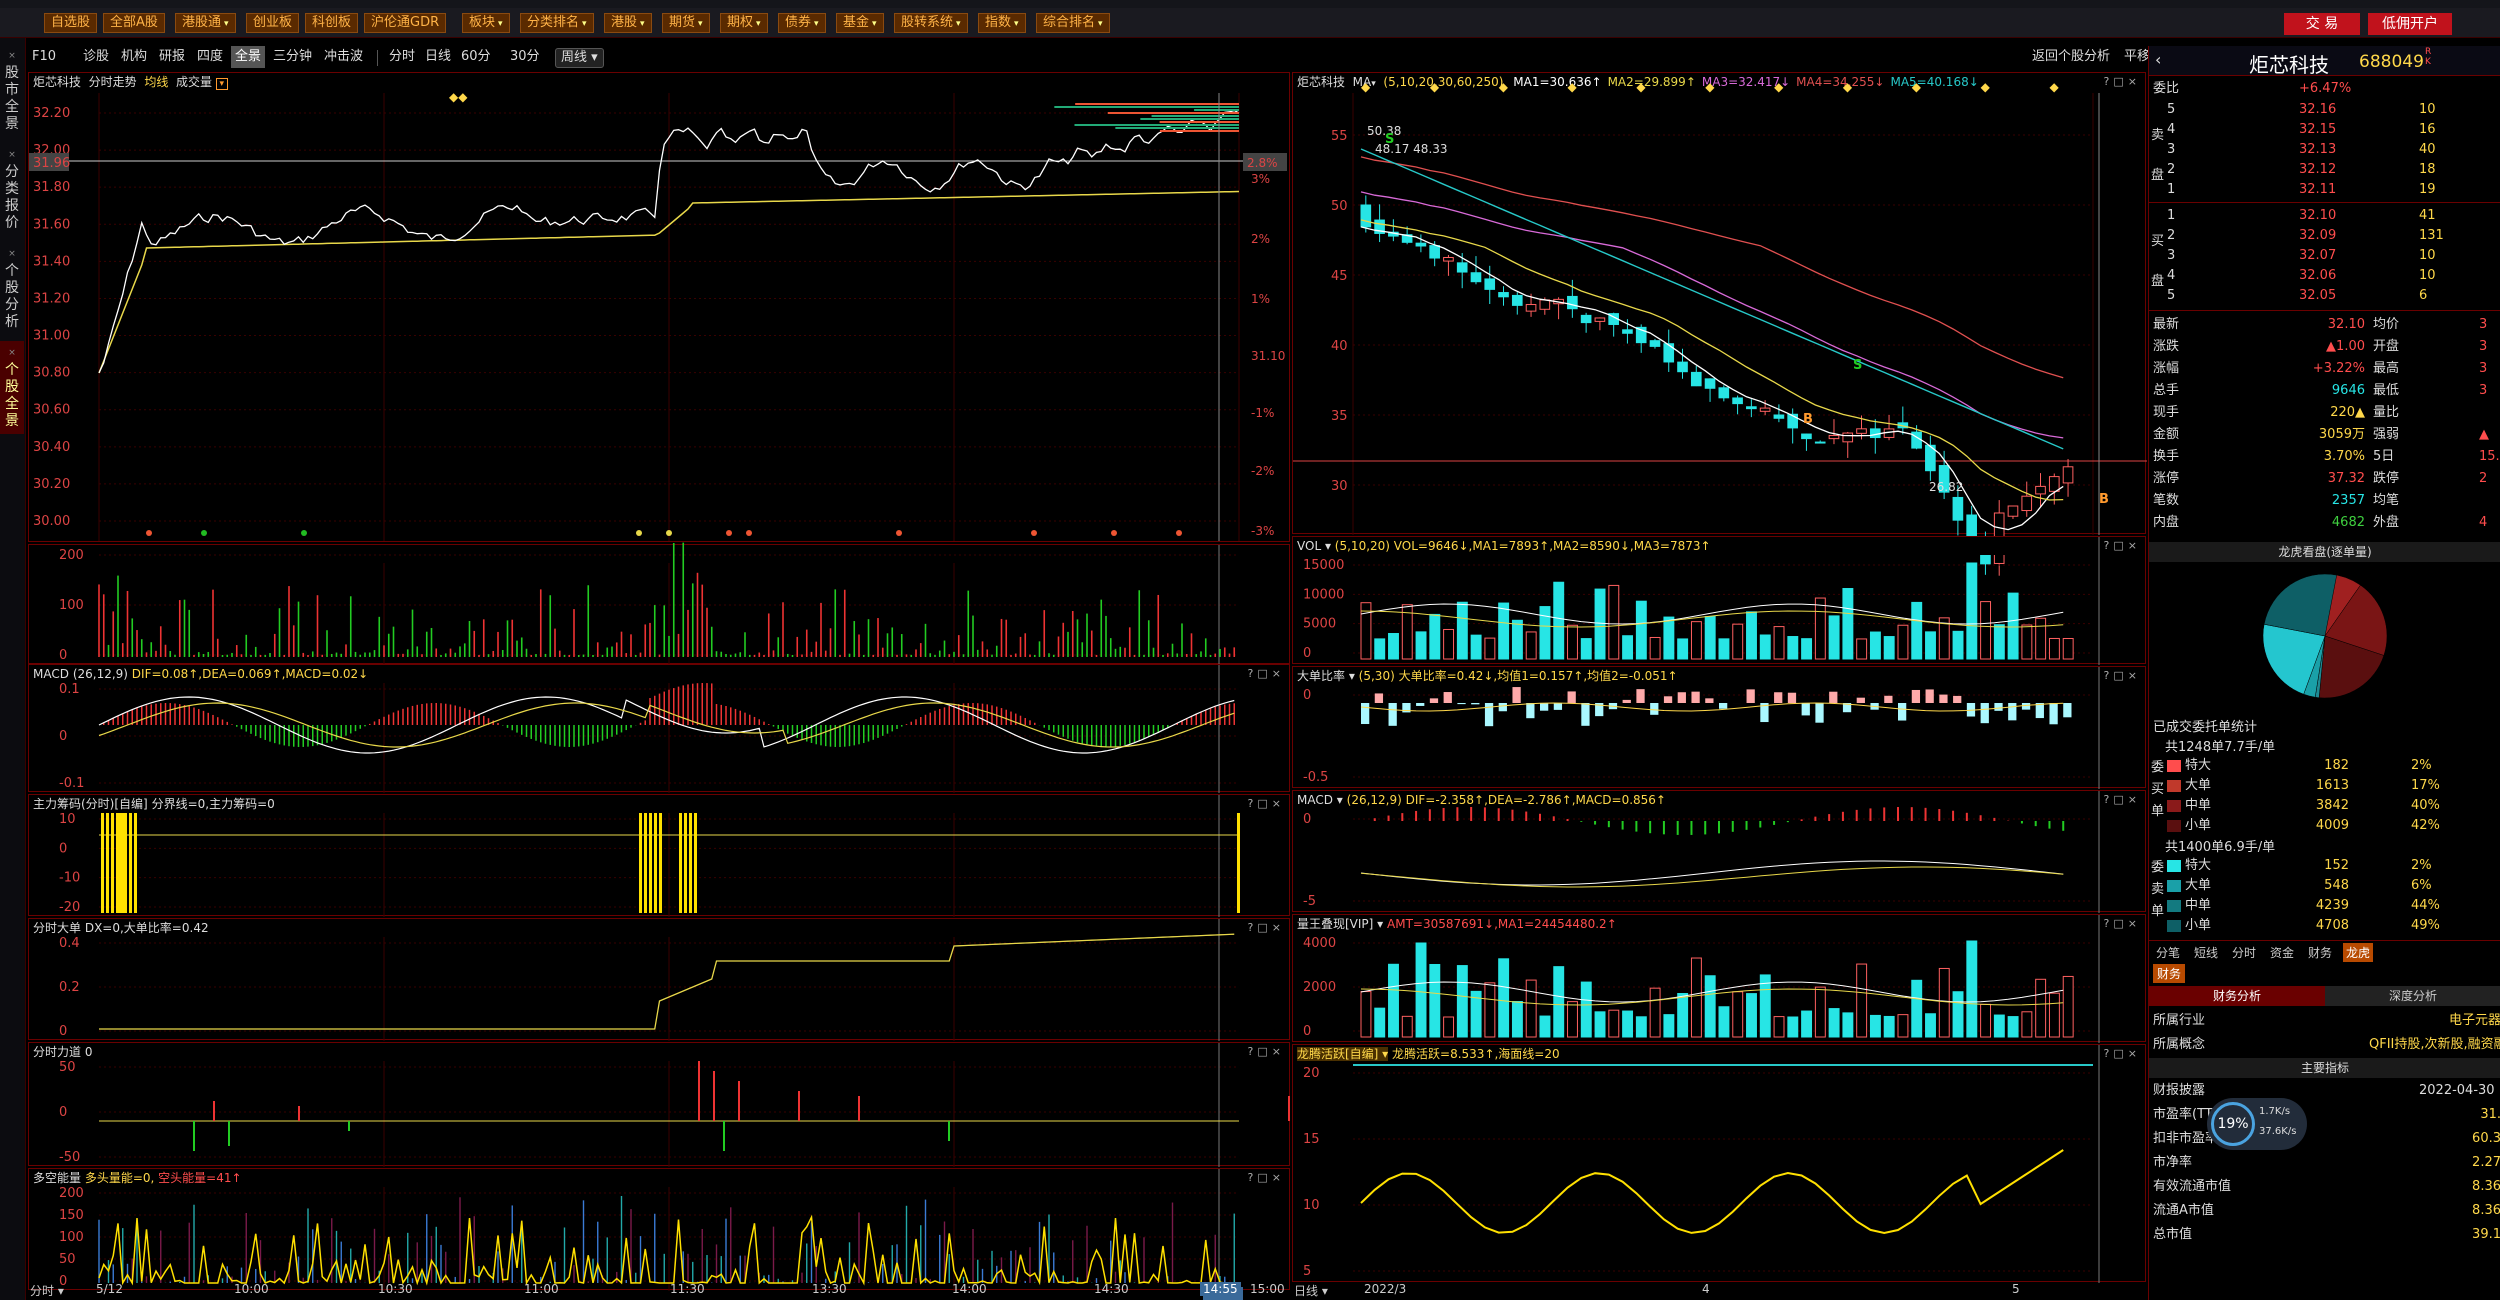 The image size is (2500, 1300). Describe the element at coordinates (2318, 235) in the screenshot. I see `price: 32.09` at that location.